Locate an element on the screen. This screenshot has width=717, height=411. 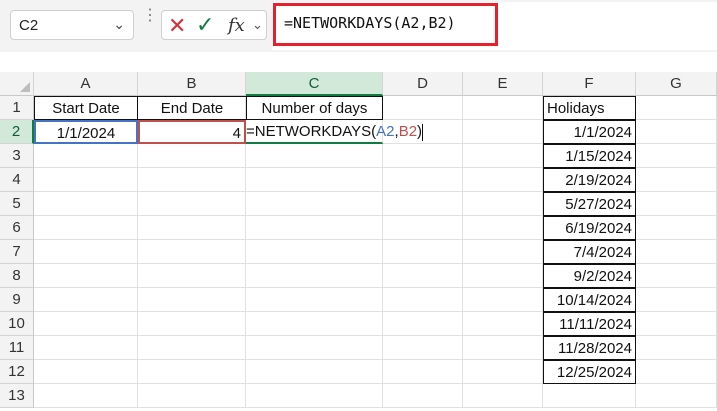
row-header-12: 12 is located at coordinates (17, 372).